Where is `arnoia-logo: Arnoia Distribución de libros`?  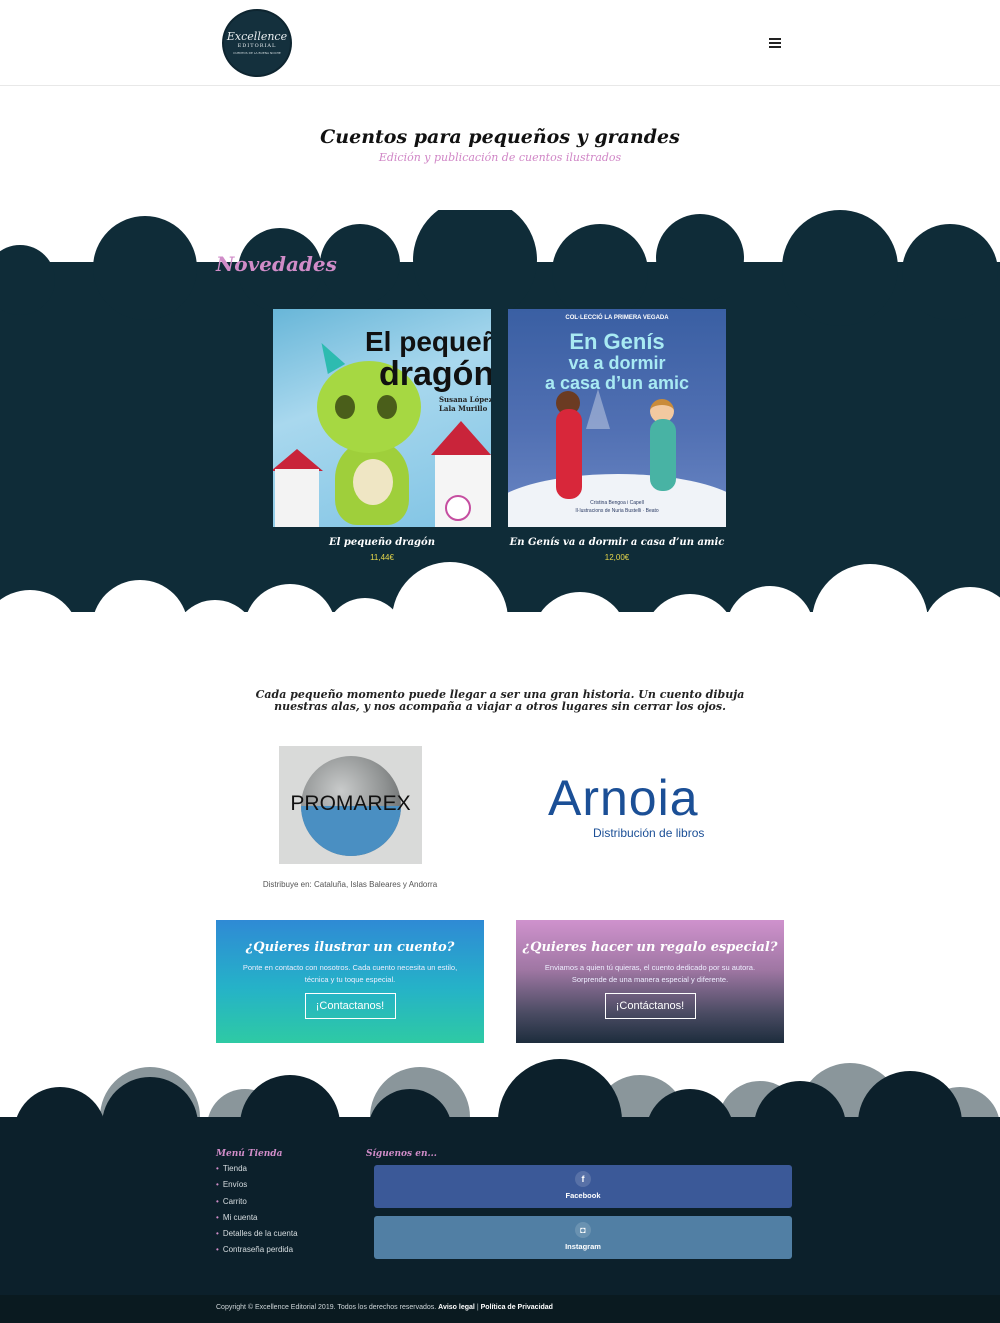
arnoia-logo: Arnoia Distribución de libros is located at coordinates (650, 806).